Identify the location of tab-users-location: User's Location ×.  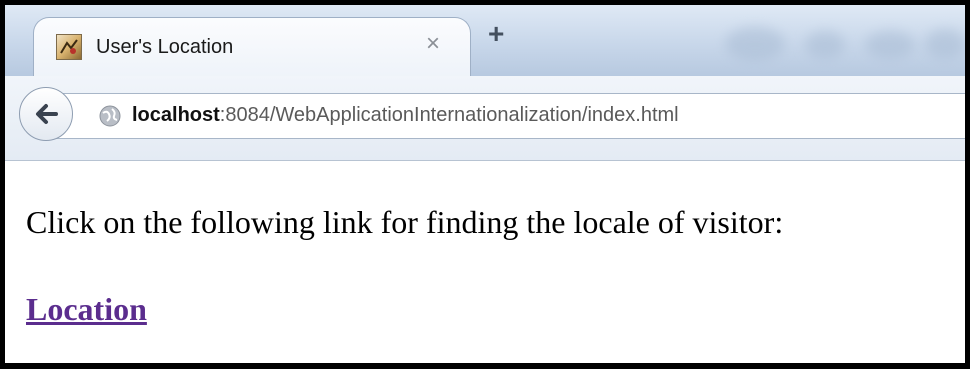
(252, 48).